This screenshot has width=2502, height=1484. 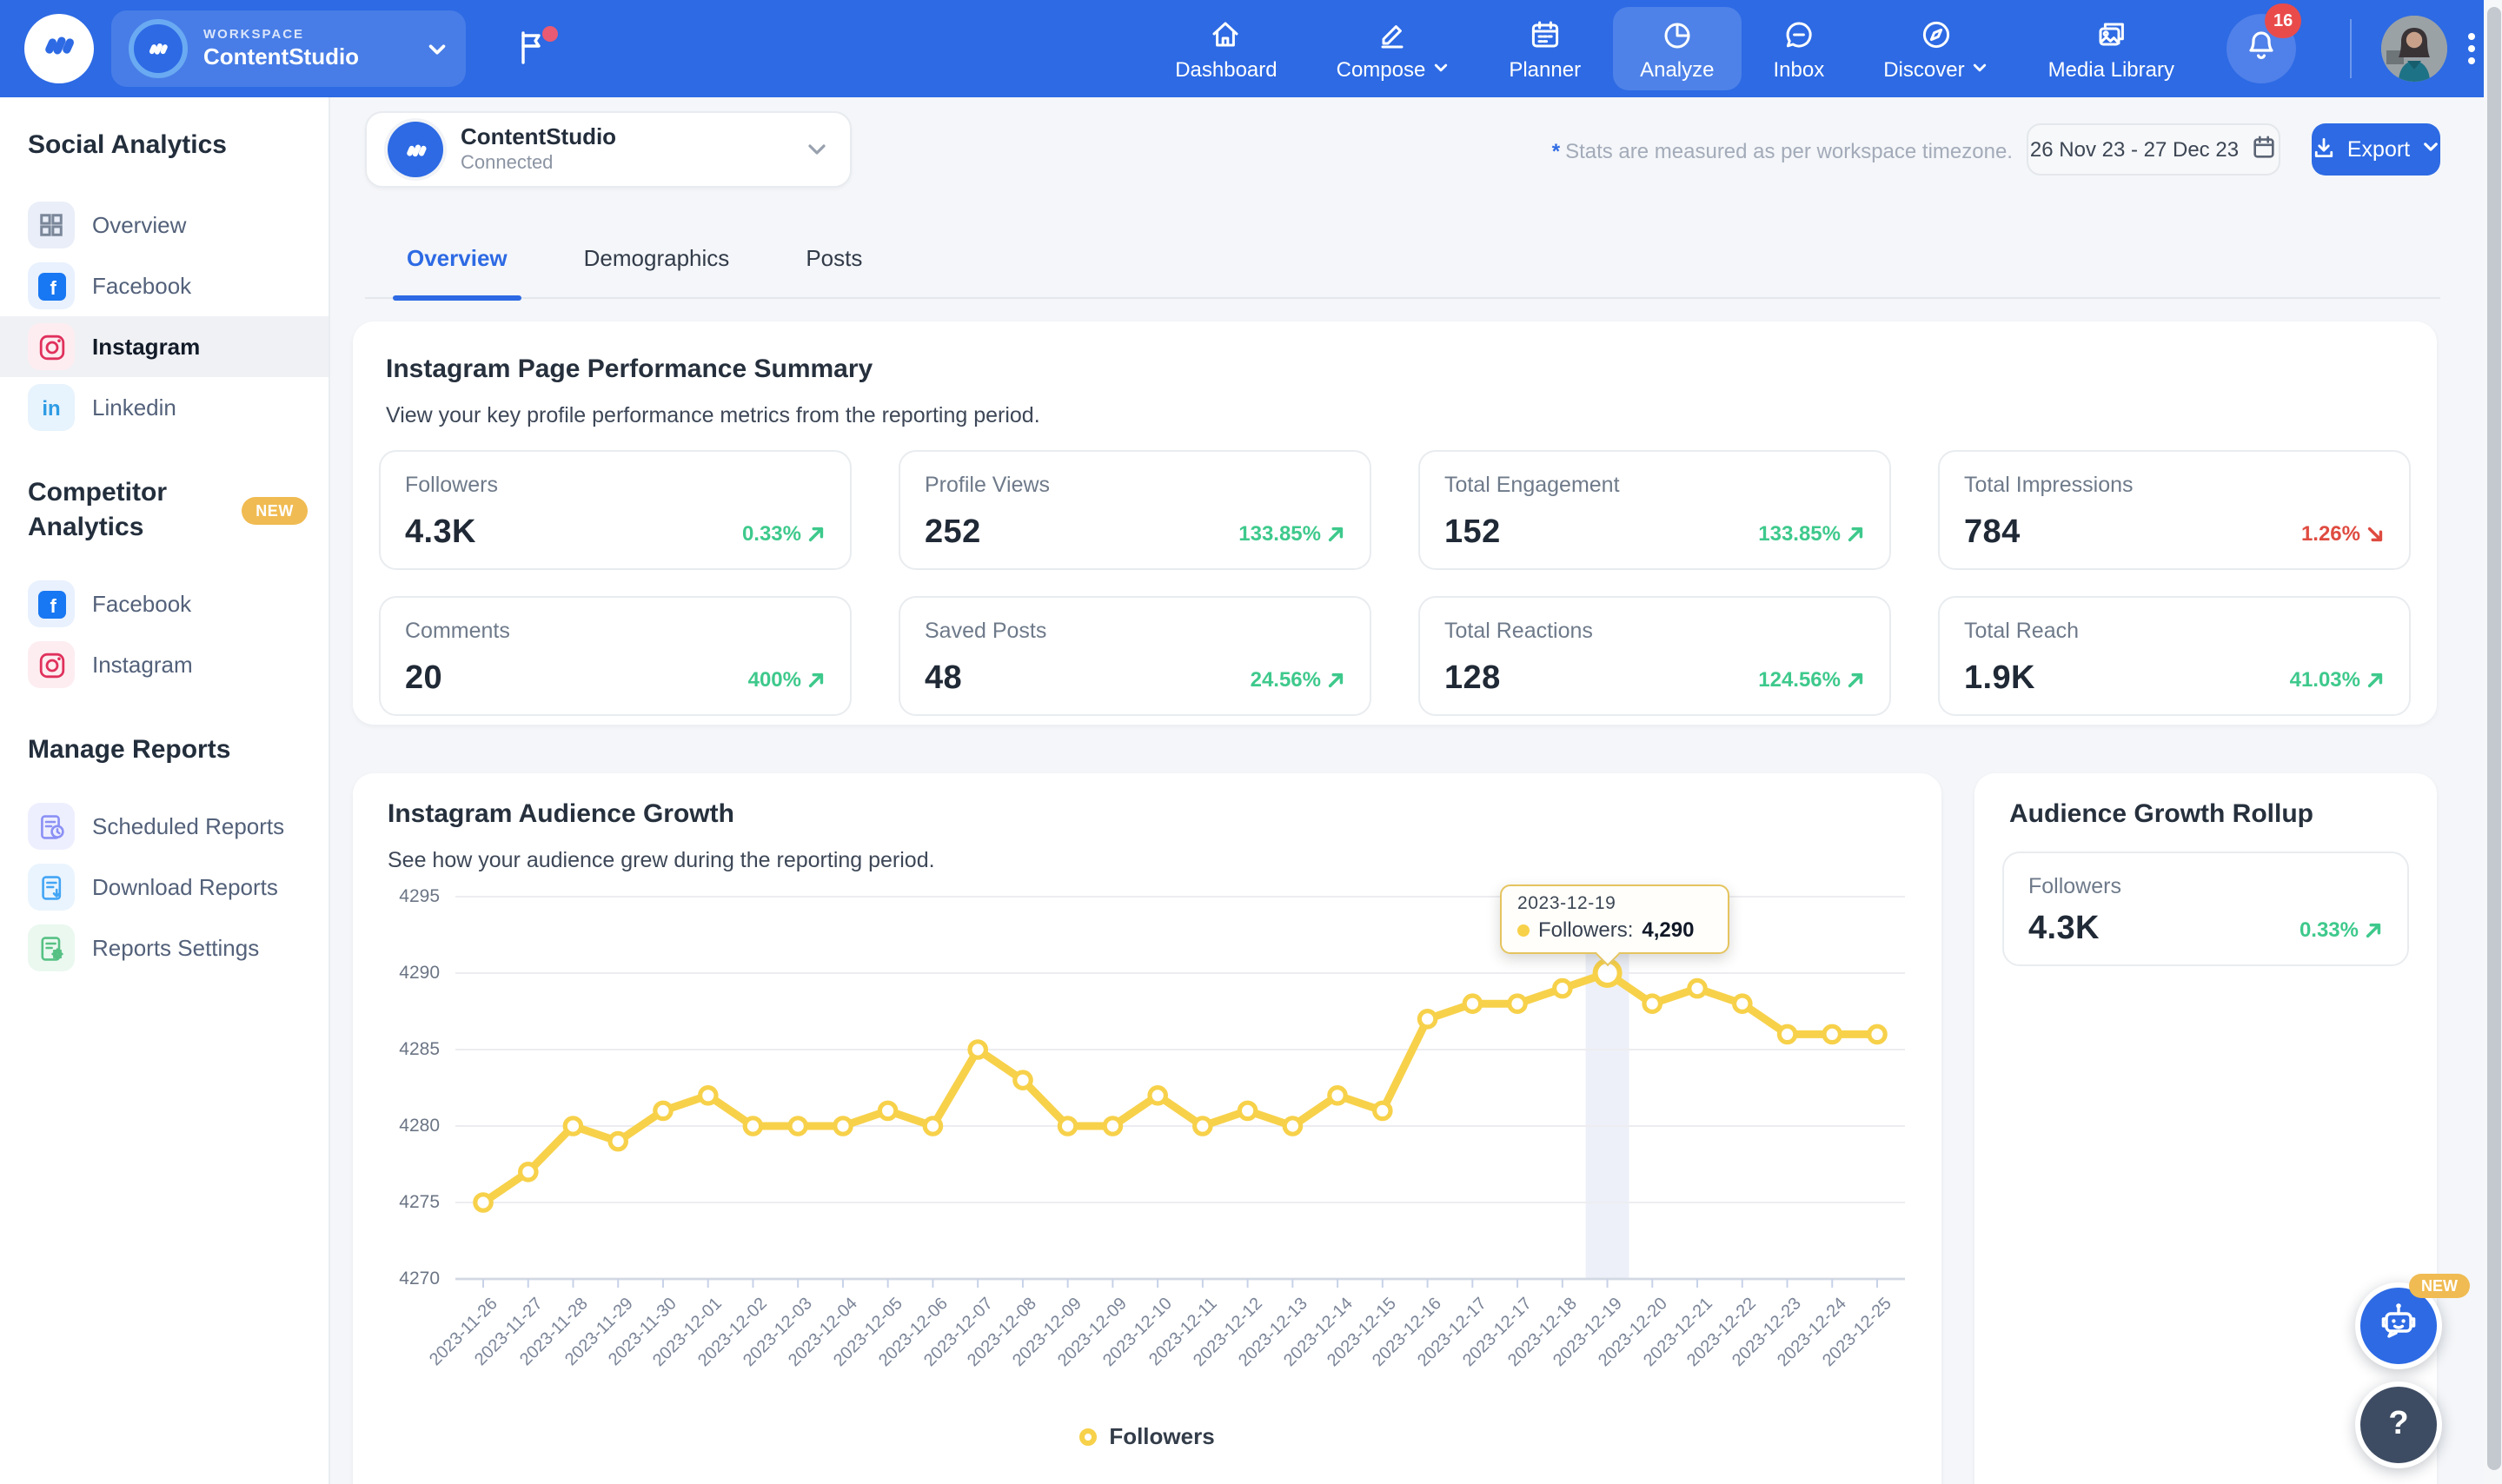 I want to click on sidebar-item-manage-download-reports: Download Reports, so click(x=164, y=887).